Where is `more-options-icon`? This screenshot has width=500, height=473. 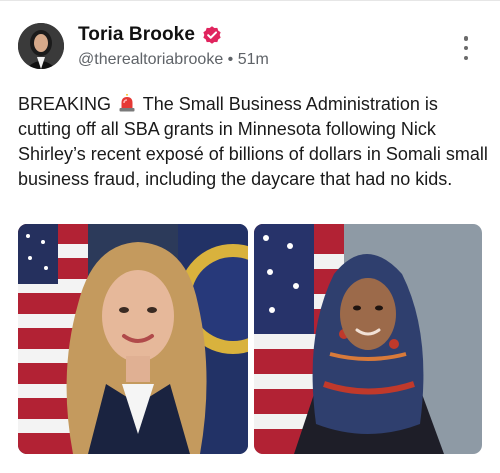
more-options-icon is located at coordinates (466, 48).